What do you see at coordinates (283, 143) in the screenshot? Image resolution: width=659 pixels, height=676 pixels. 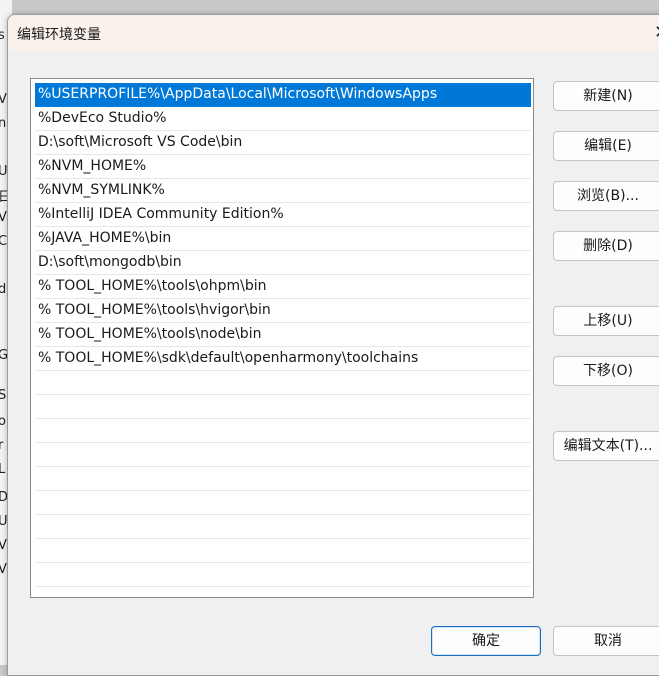 I see `path-list-item: D:\soft\Microsoft VS Code\bin` at bounding box center [283, 143].